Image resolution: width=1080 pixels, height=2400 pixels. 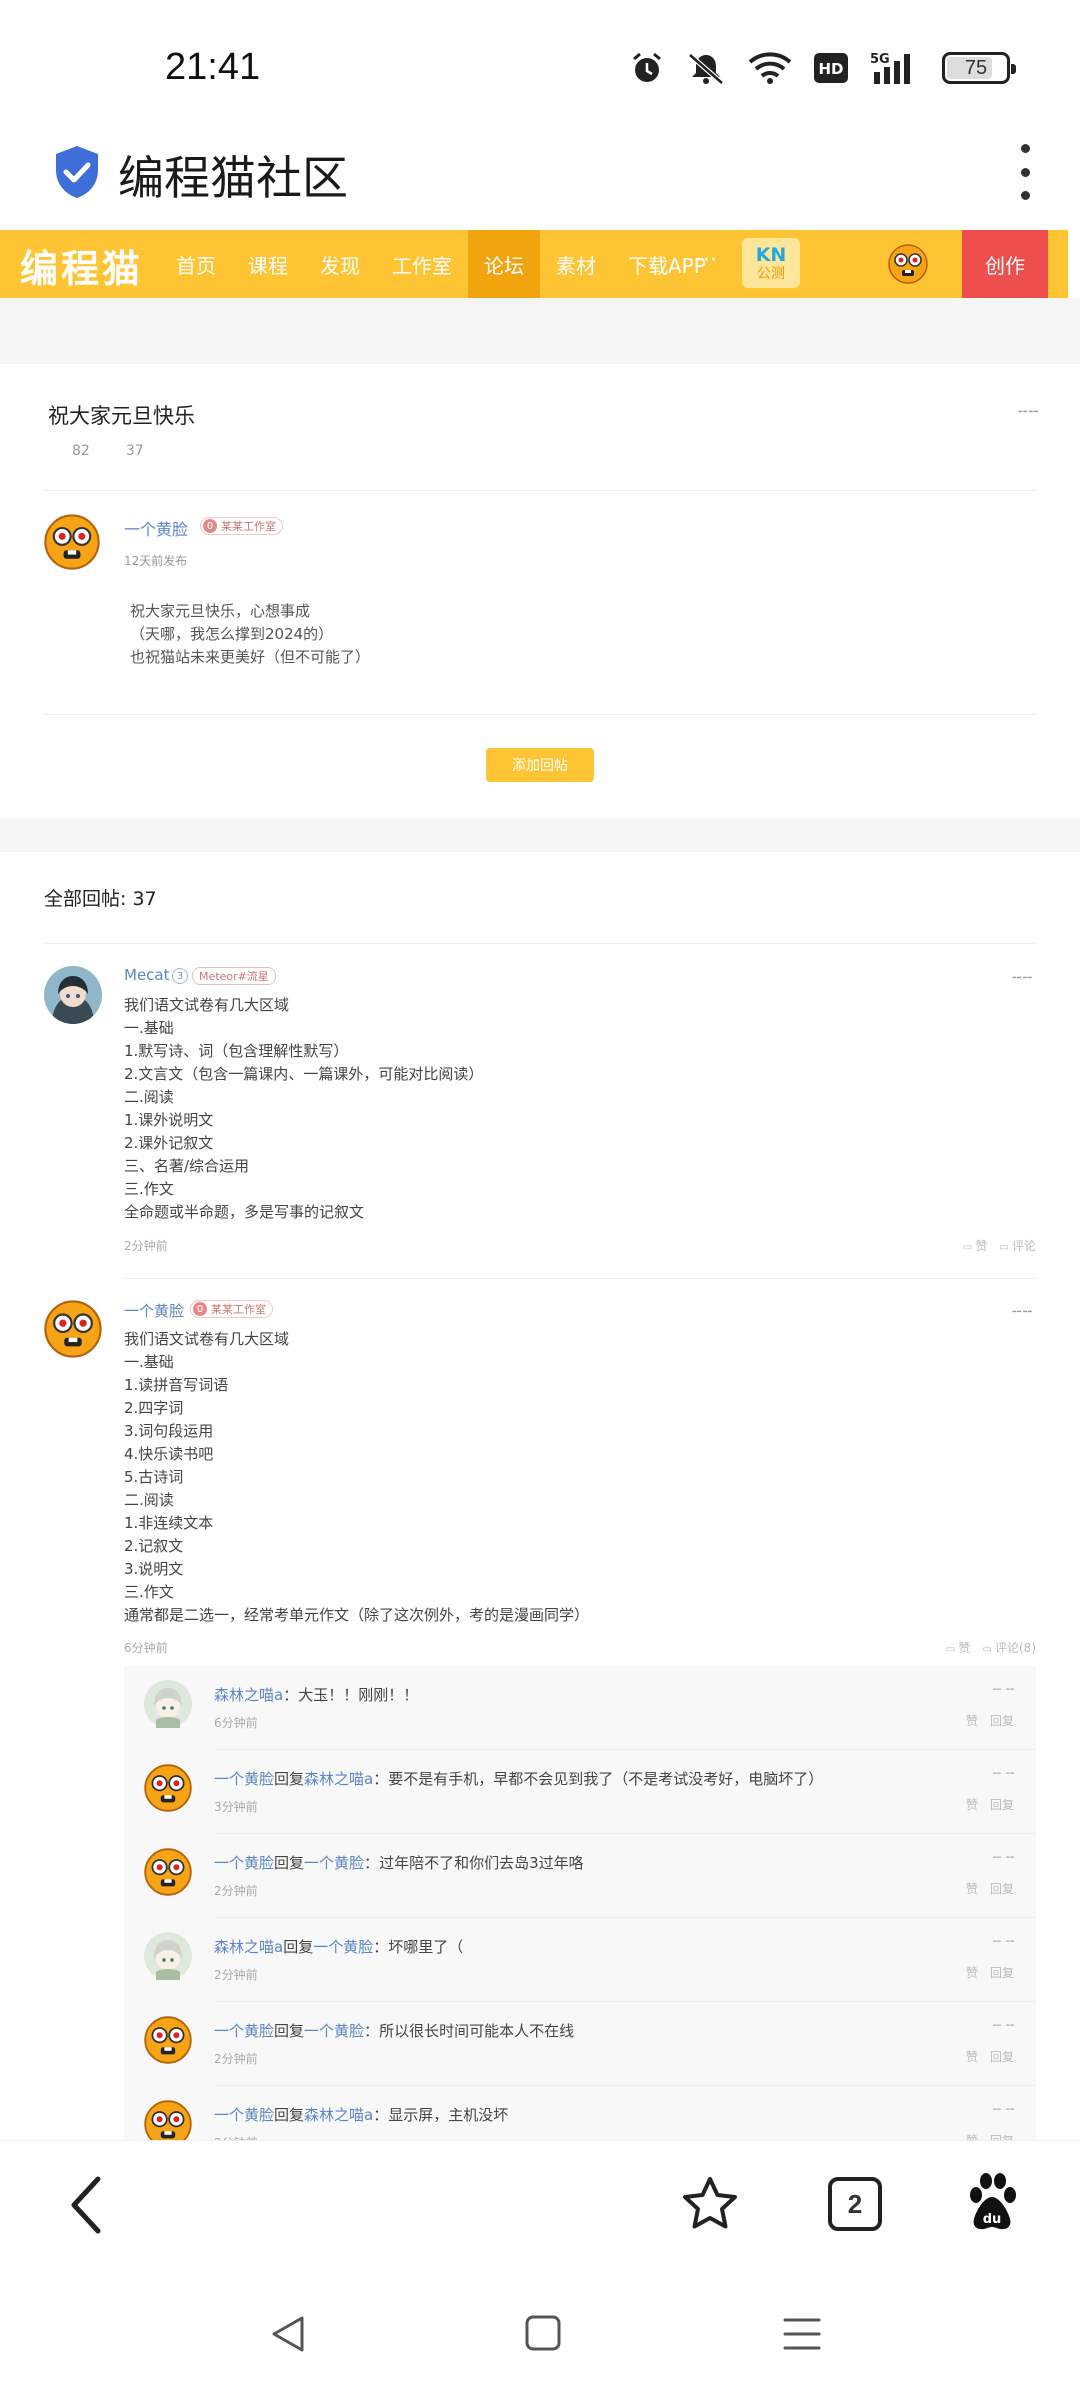 I want to click on system-menu-icon, so click(x=802, y=2334).